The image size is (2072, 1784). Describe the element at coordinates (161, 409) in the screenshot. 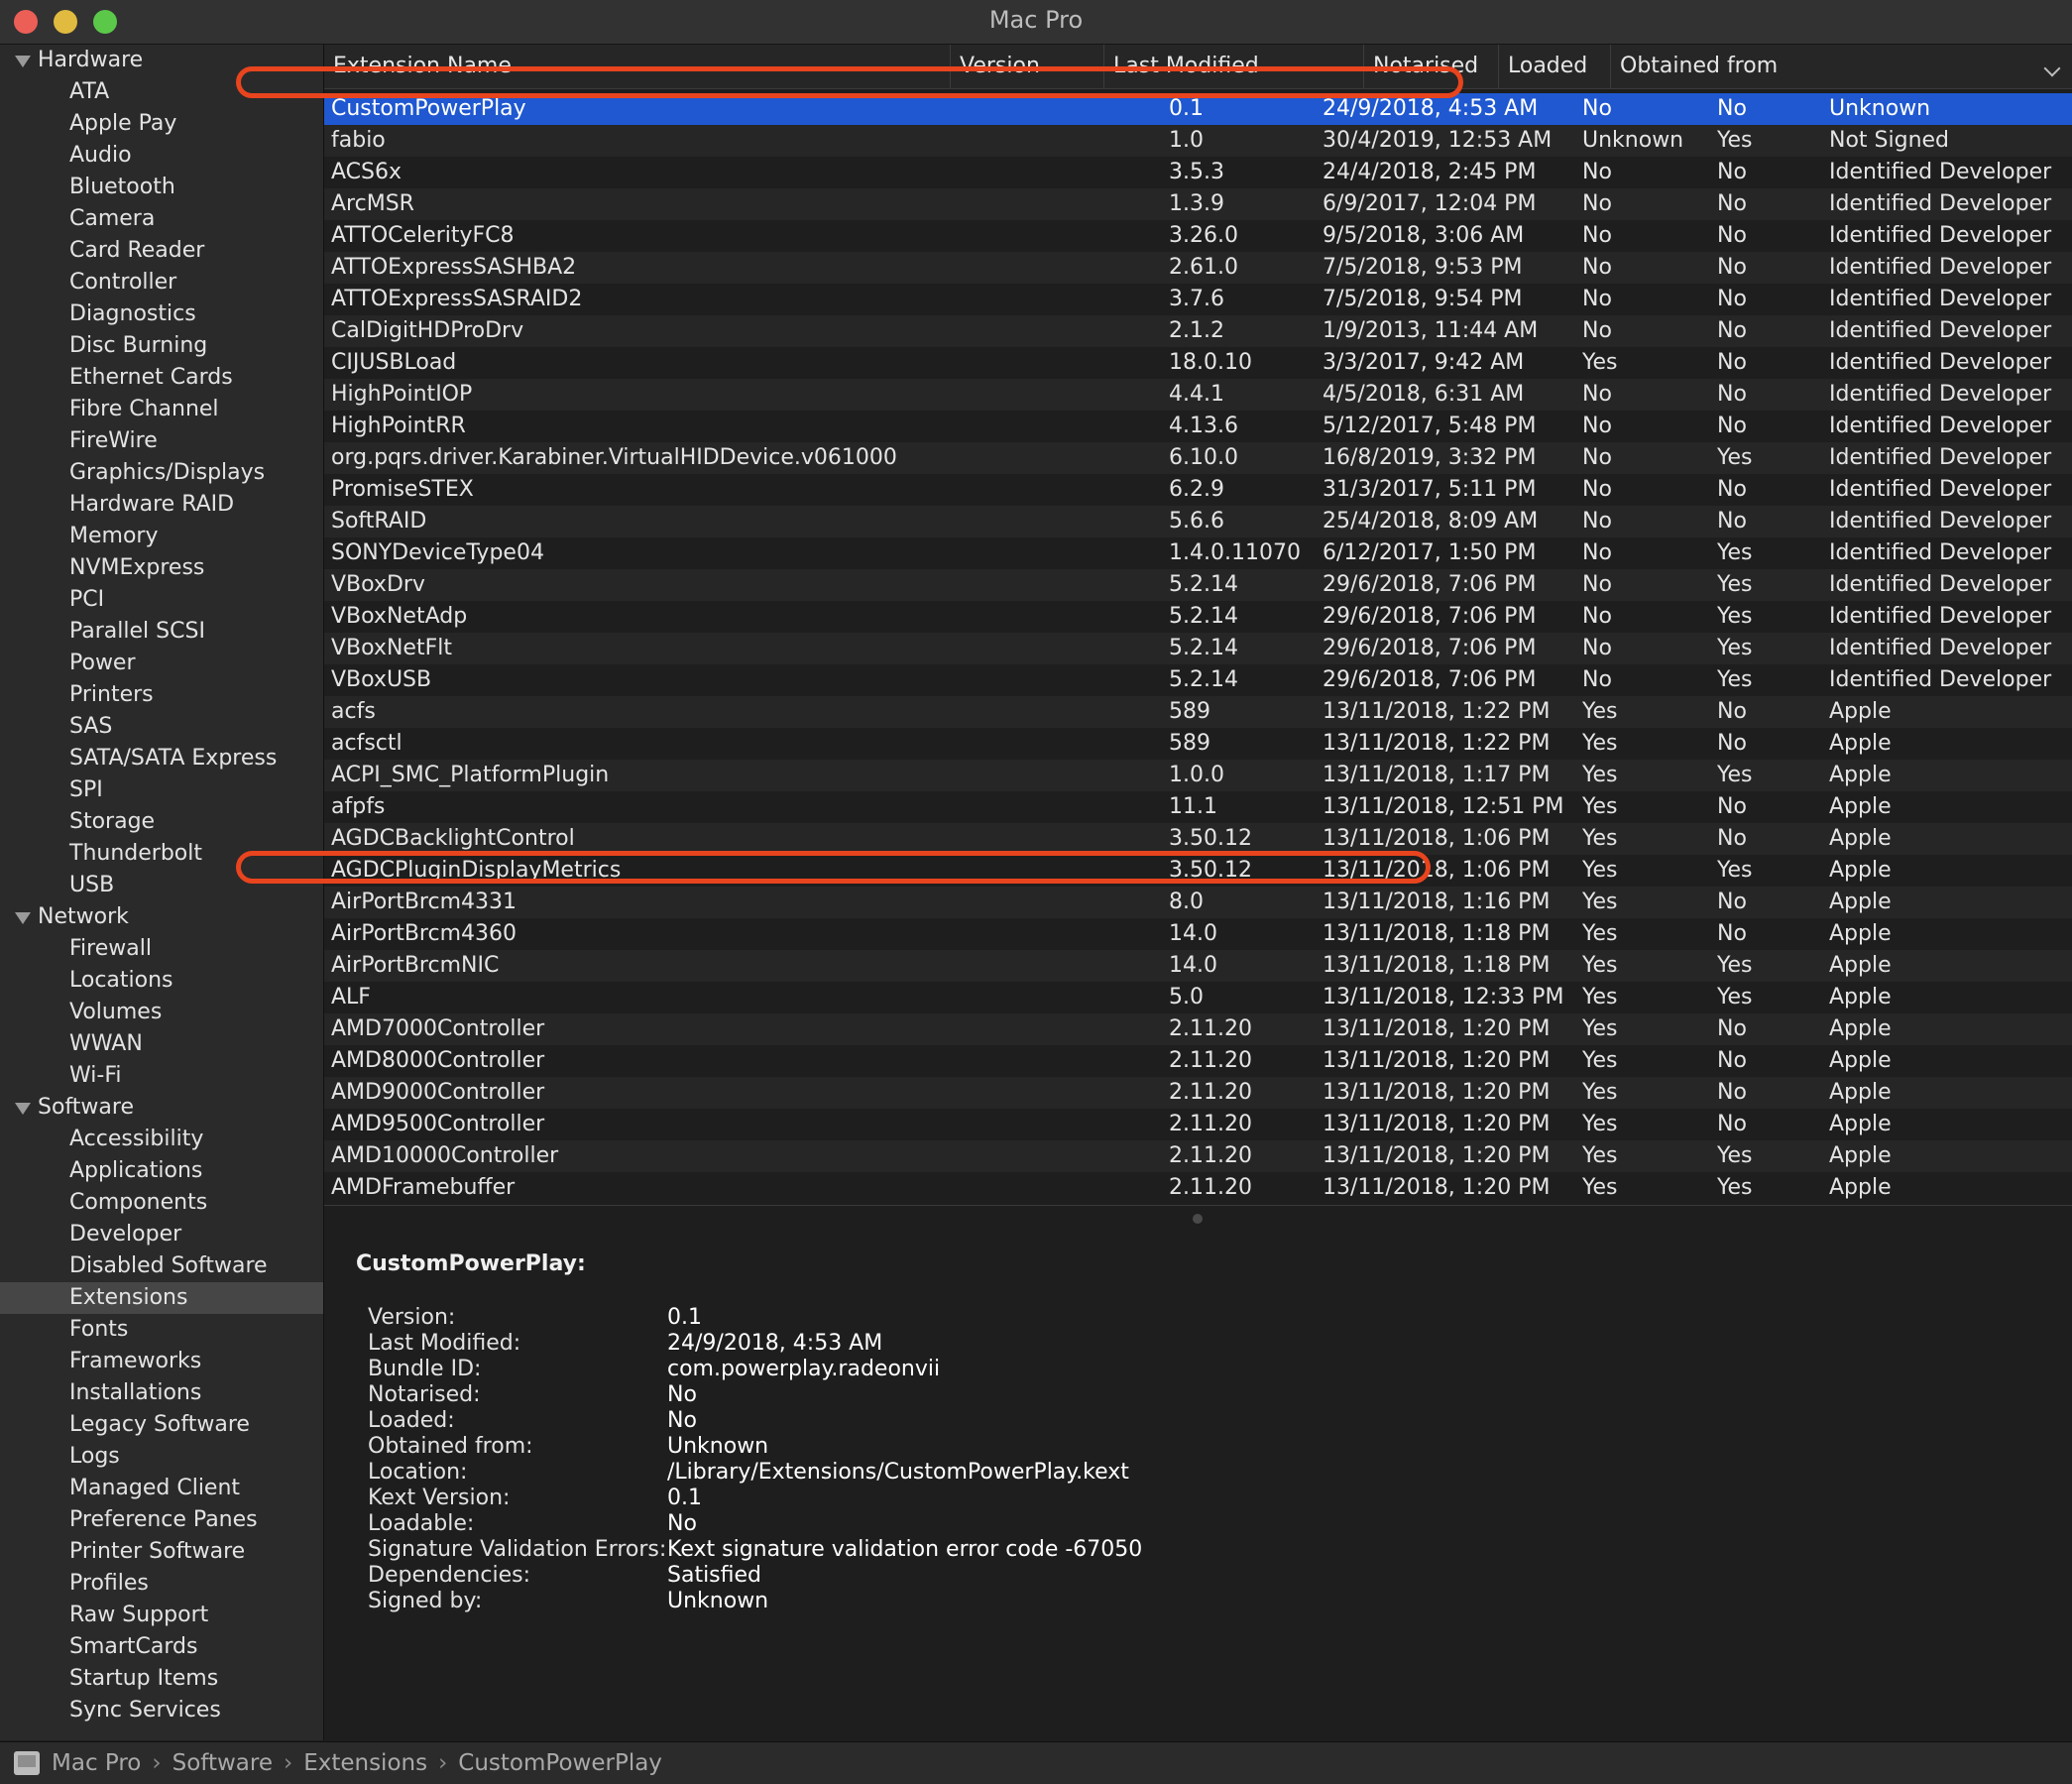

I see `sidebar-item-fibre-channel: Fibre Channel` at that location.